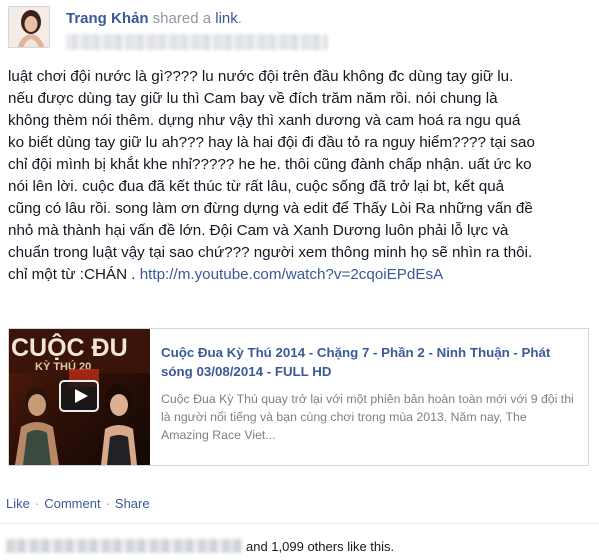 This screenshot has height=560, width=599. What do you see at coordinates (292, 274) in the screenshot?
I see `post-url-link: http://m.youtube.com/watch?v=2cqoiEPdEsA` at bounding box center [292, 274].